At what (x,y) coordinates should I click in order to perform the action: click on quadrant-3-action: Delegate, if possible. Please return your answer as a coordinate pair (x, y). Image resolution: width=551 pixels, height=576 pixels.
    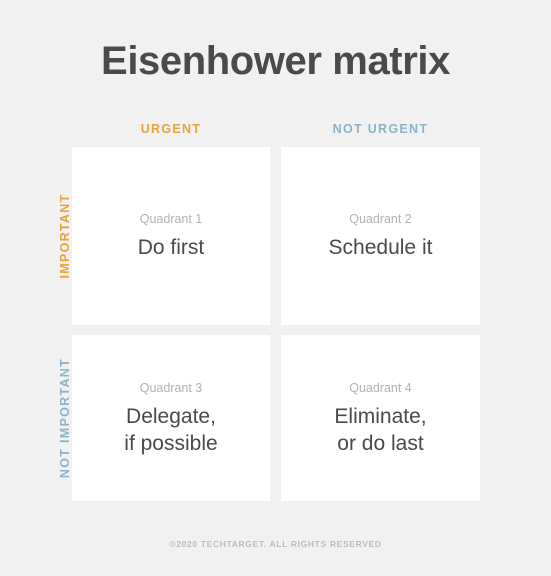
    Looking at the image, I should click on (171, 429).